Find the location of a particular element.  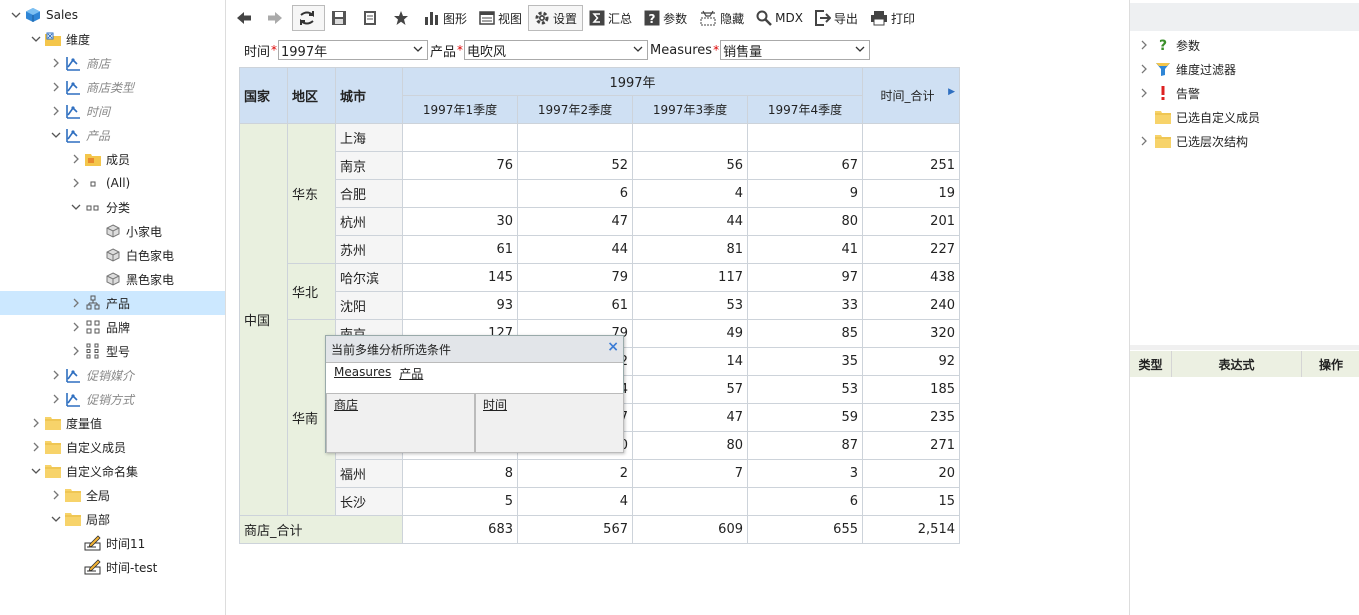

back-button is located at coordinates (245, 18).